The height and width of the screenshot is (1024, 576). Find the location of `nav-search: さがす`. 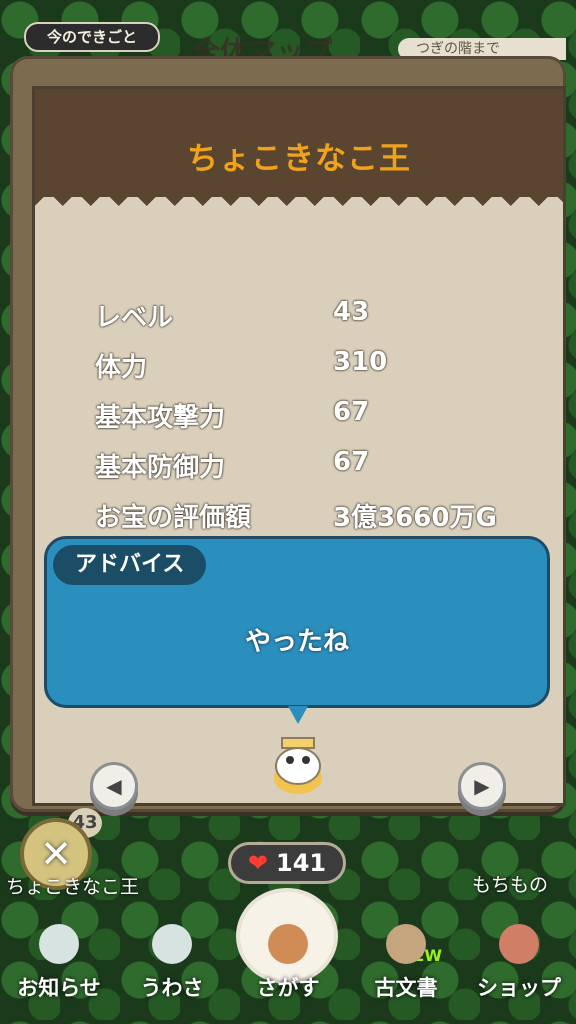

nav-search: さがす is located at coordinates (288, 963).